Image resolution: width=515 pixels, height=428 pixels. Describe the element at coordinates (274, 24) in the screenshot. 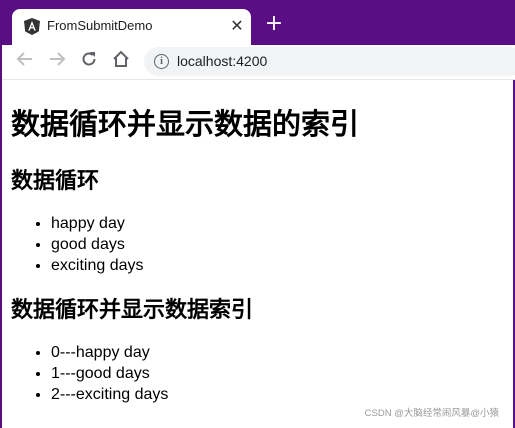

I see `new-tab-icon: +` at that location.